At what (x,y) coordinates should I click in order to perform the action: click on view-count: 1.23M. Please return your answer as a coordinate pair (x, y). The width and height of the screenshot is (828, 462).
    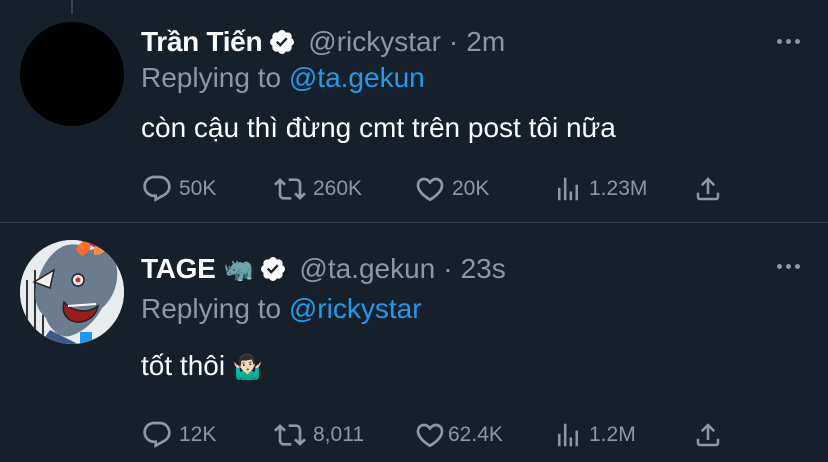
    Looking at the image, I should click on (618, 188).